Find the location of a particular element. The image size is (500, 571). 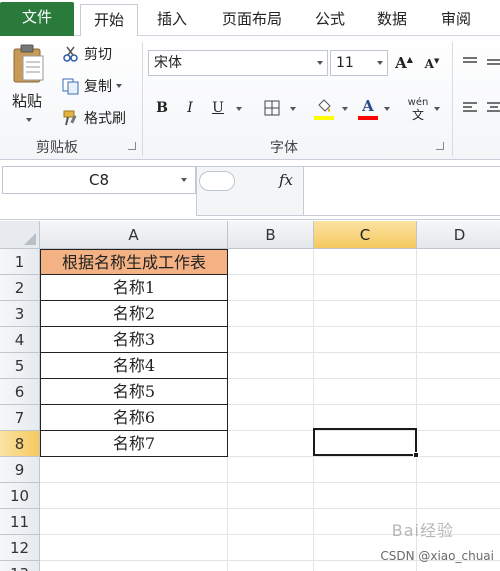

cell-d2 is located at coordinates (458, 288).